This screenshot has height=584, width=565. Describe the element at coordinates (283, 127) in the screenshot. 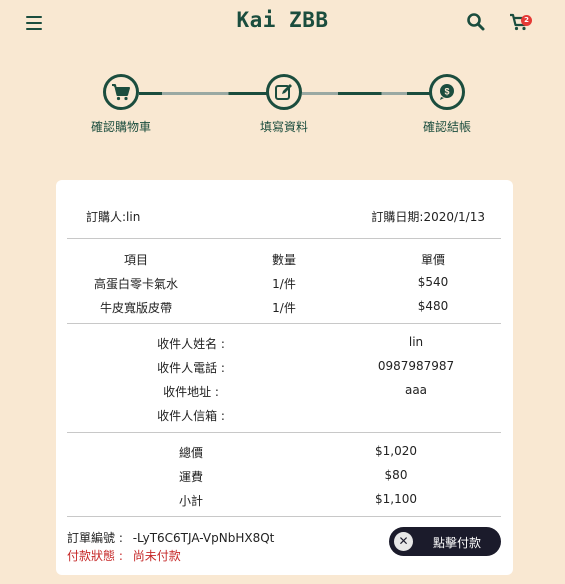

I see `step-2-label: 填寫資料` at that location.